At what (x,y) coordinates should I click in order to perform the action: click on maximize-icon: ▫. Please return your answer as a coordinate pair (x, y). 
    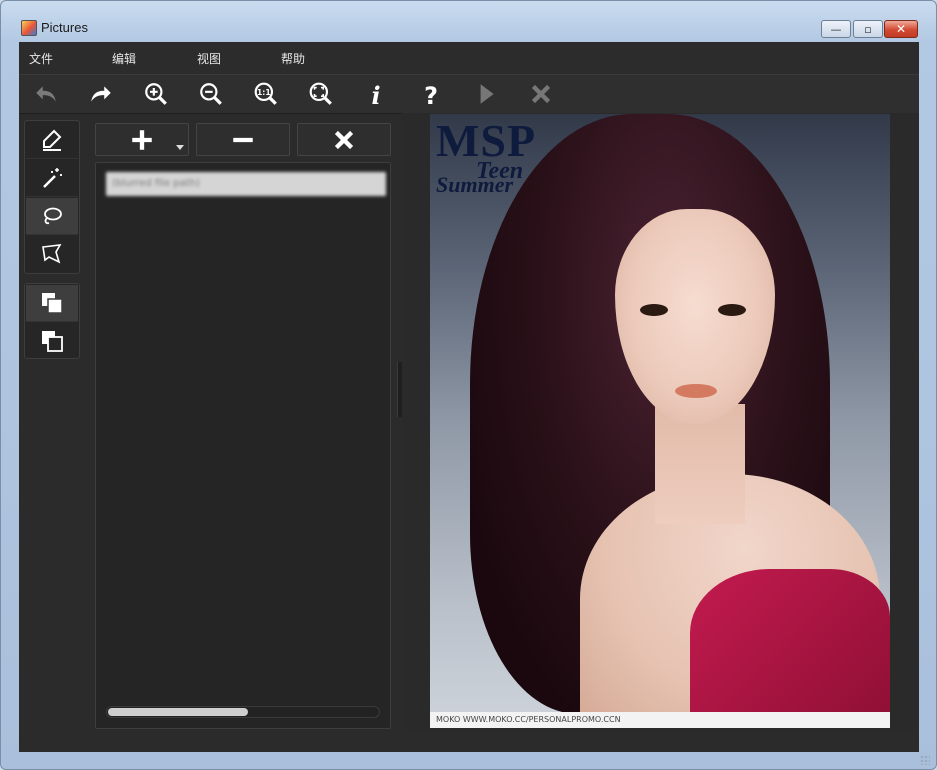
    Looking at the image, I should click on (868, 29).